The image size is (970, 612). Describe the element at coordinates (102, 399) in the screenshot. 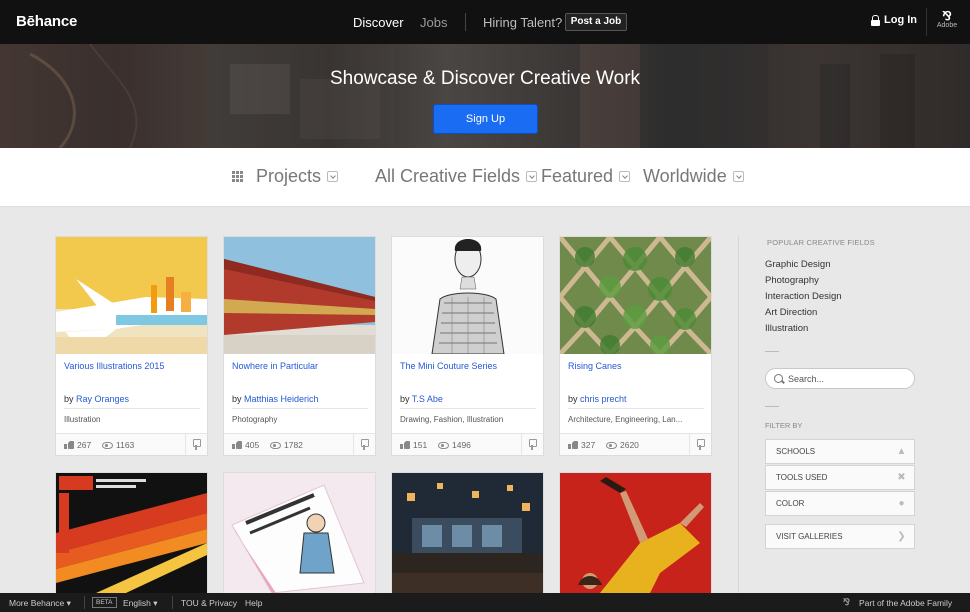

I see `owner-link: Ray Oranges` at that location.